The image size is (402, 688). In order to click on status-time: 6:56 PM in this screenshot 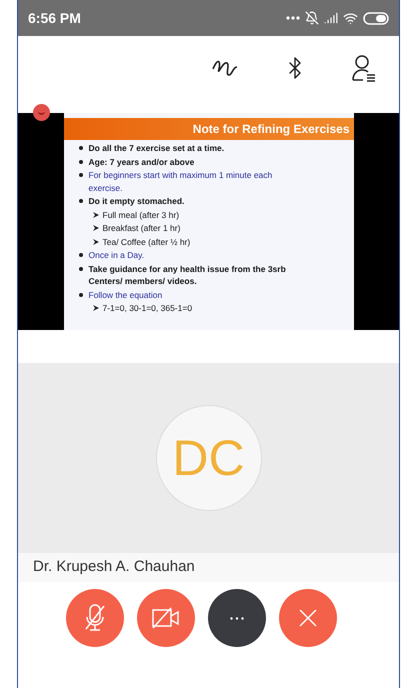, I will do `click(54, 18)`.